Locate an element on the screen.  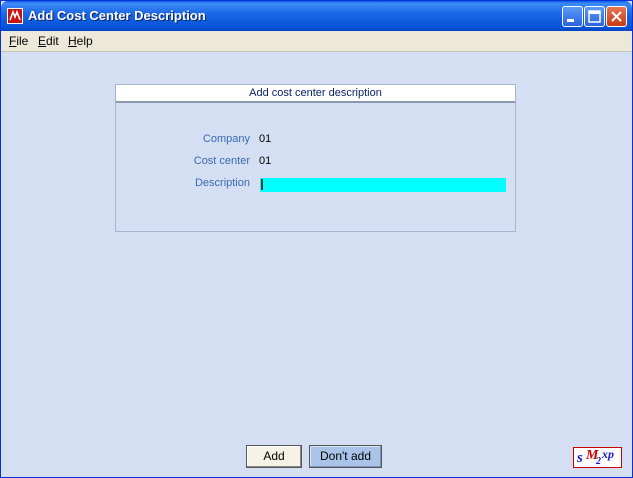
form-panel-header: Add cost center description is located at coordinates (315, 94).